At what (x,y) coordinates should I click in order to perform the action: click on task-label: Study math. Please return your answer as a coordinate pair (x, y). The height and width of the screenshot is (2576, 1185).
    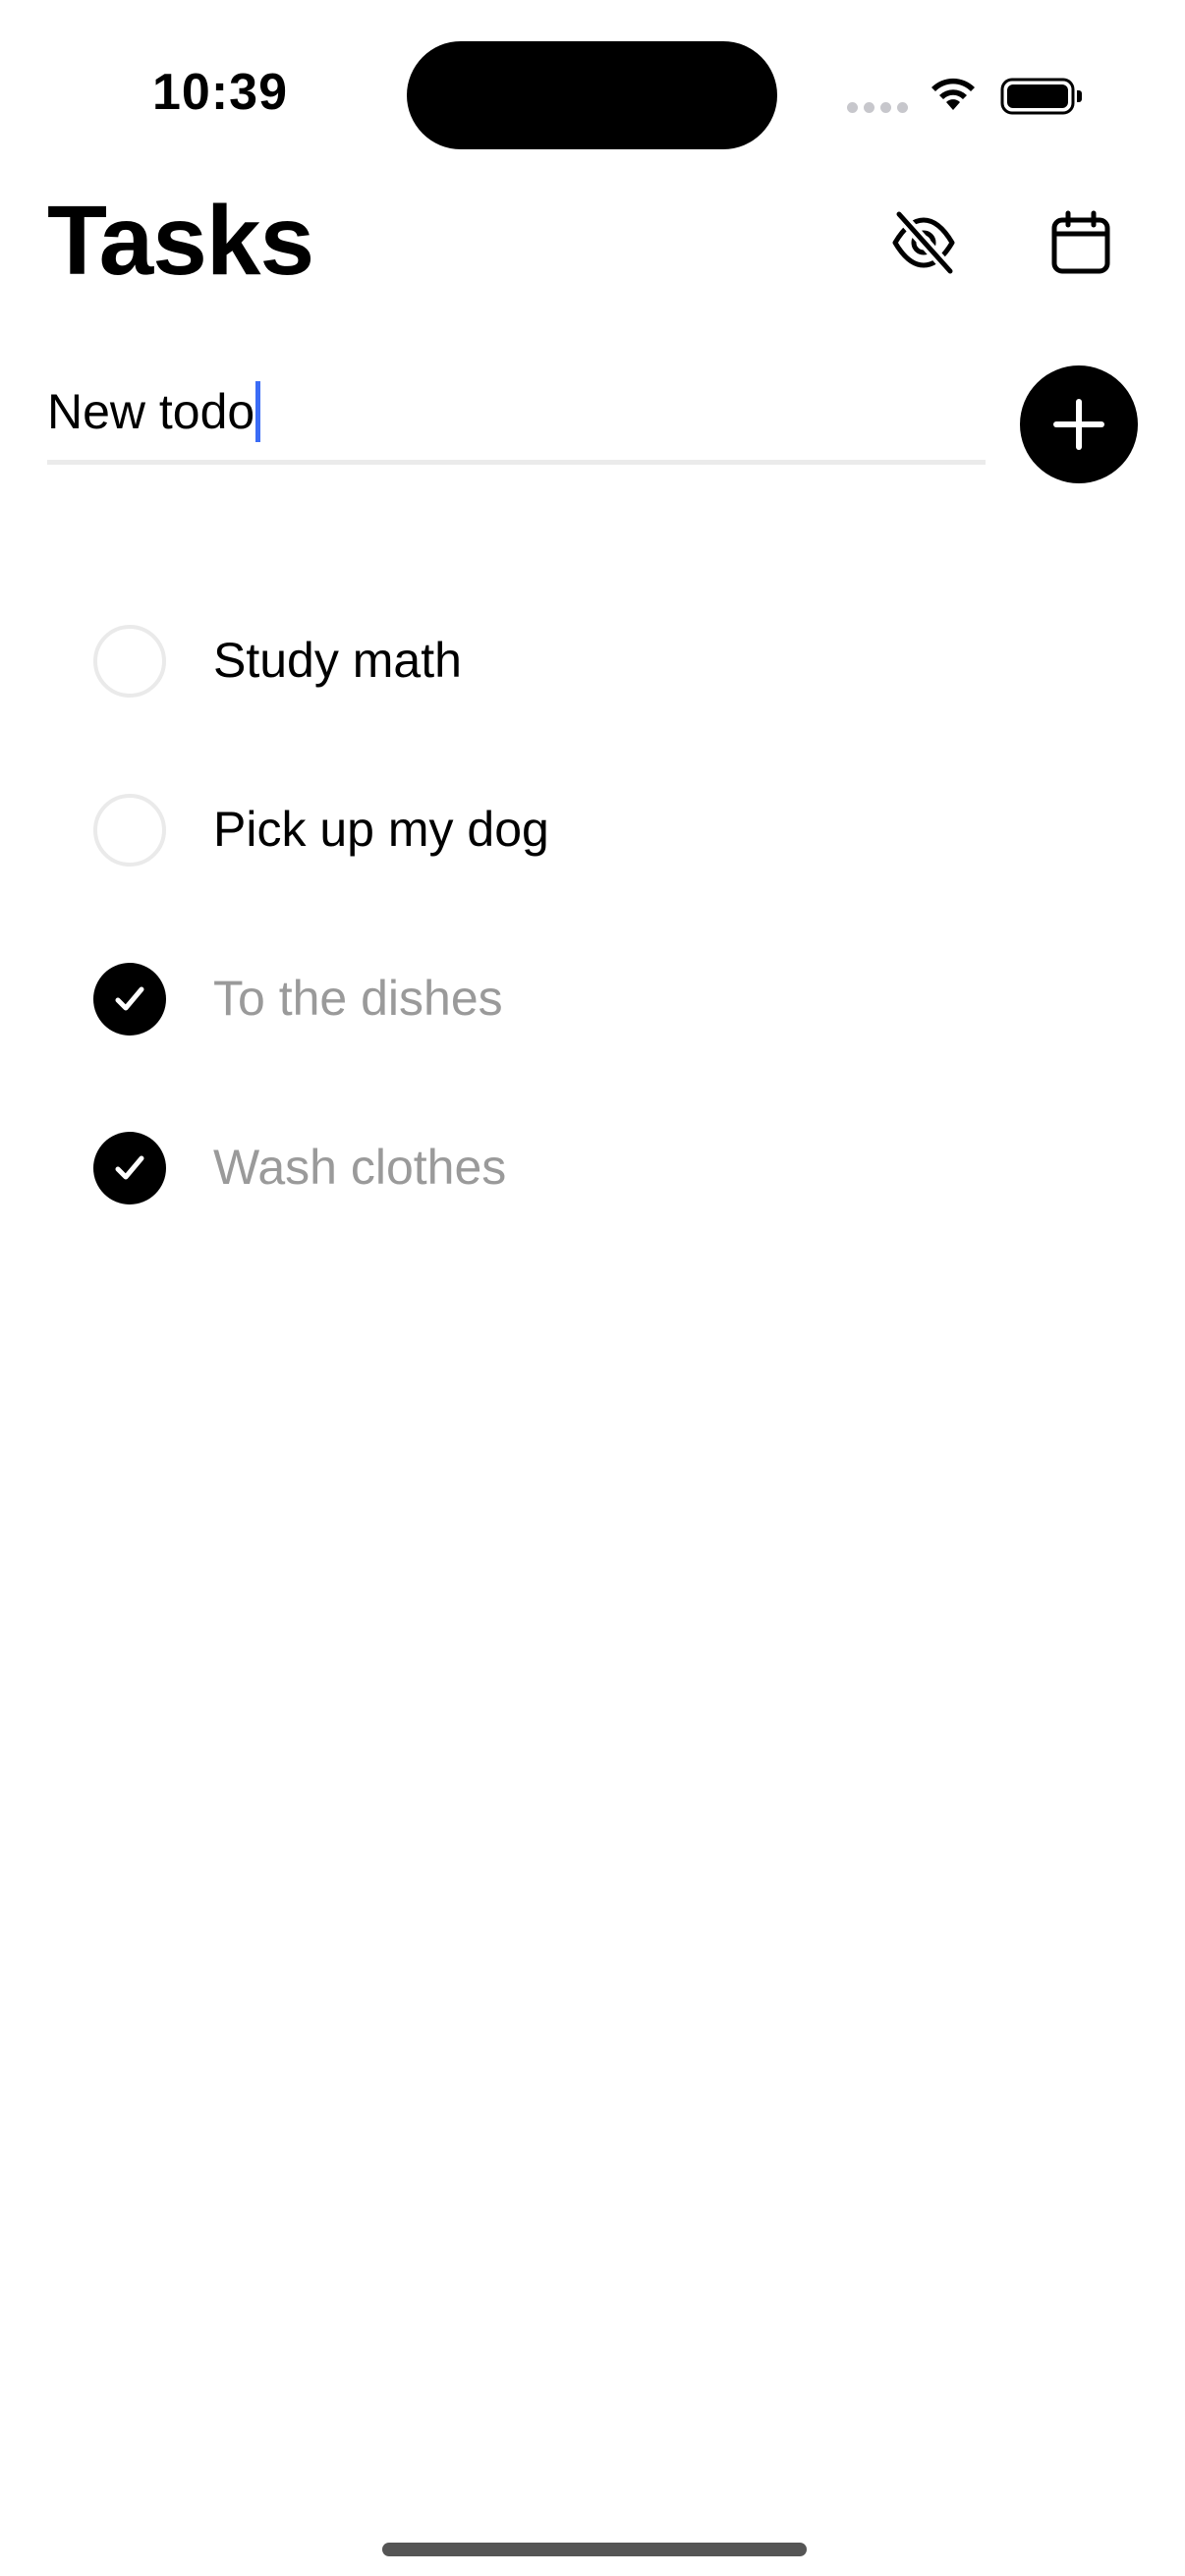
    Looking at the image, I should click on (338, 660).